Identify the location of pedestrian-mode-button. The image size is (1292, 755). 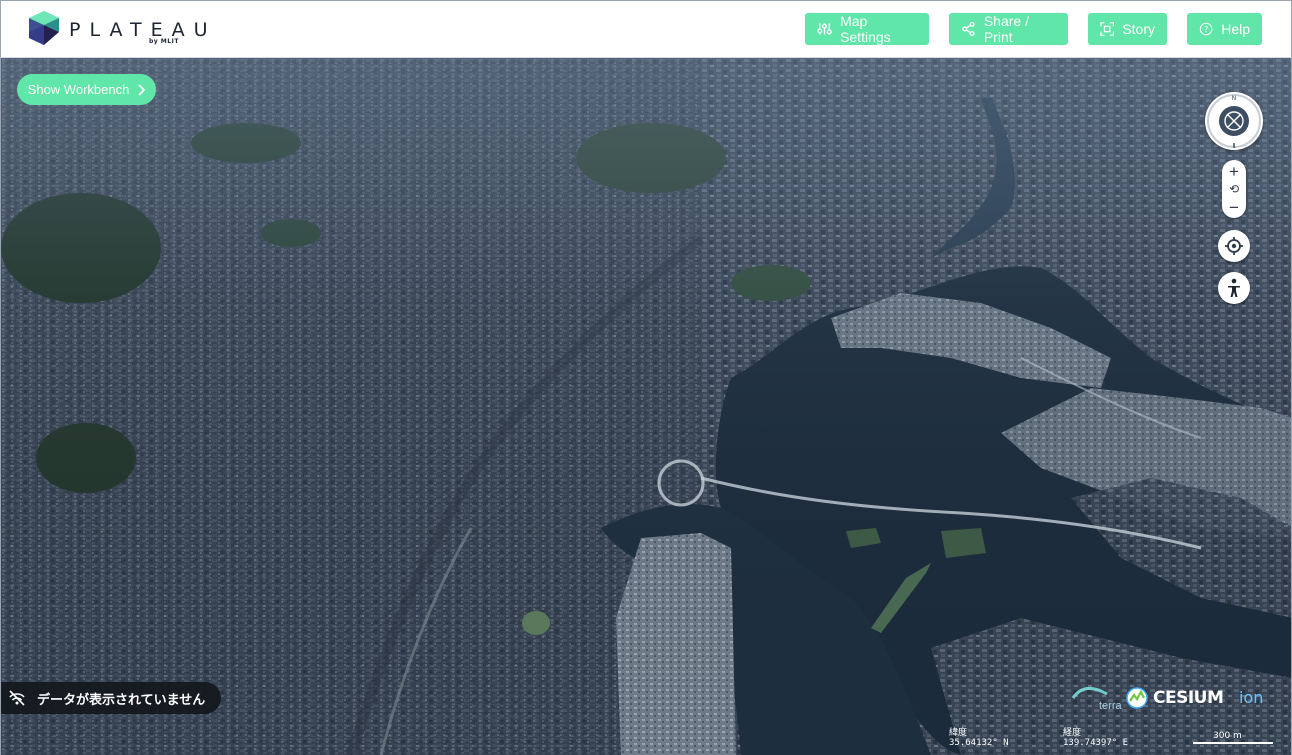
(1234, 288).